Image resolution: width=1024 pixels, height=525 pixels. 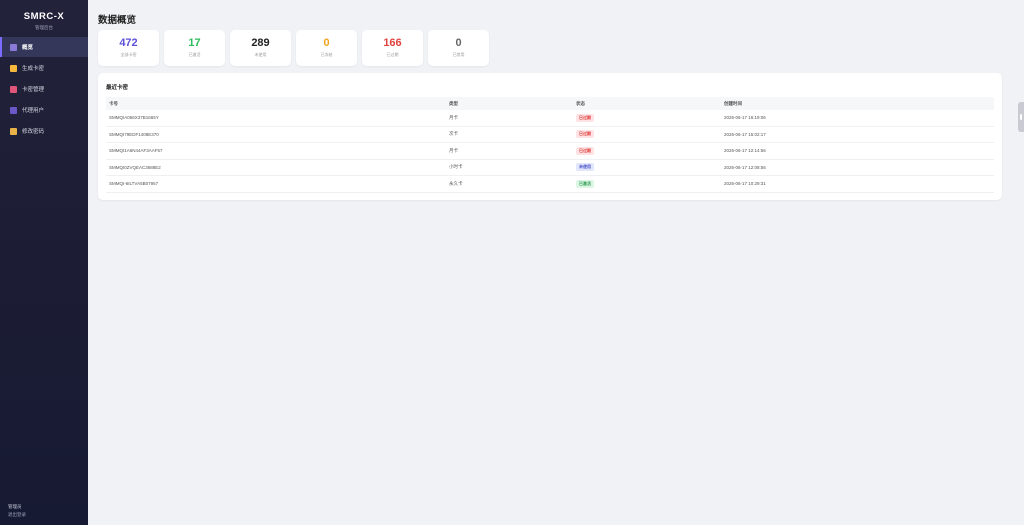 What do you see at coordinates (134, 134) in the screenshot?
I see `cell-card-number: SMMQI79EDF1408E370` at bounding box center [134, 134].